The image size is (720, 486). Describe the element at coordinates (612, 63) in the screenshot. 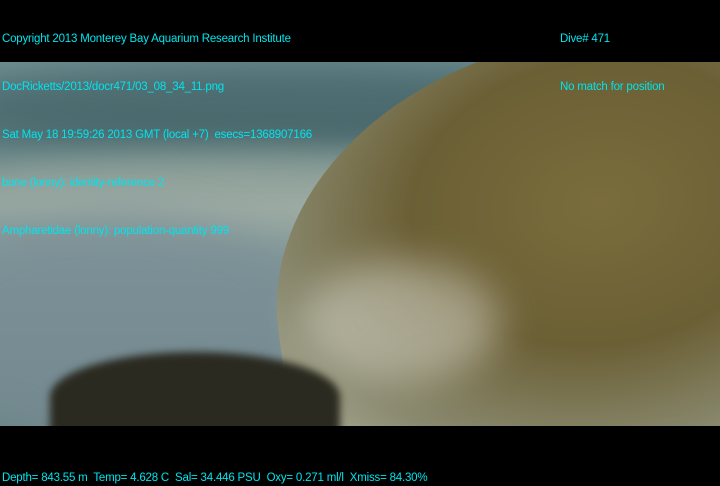

I see `metadata-overlay-top-right: Dive# 471 No match for position` at that location.